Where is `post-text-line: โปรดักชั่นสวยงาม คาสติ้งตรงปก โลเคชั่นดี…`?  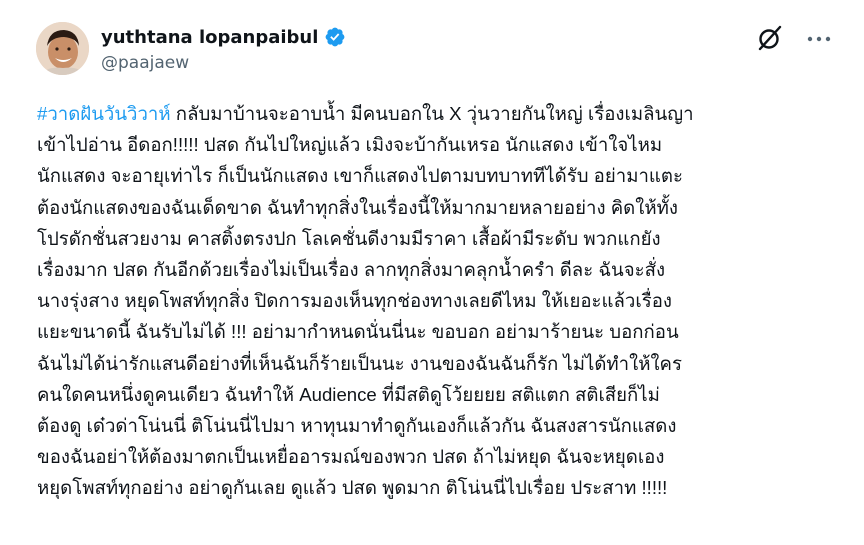
post-text-line: โปรดักชั่นสวยงาม คาสติ้งตรงปก โลเคชั่นดี… is located at coordinates (349, 238).